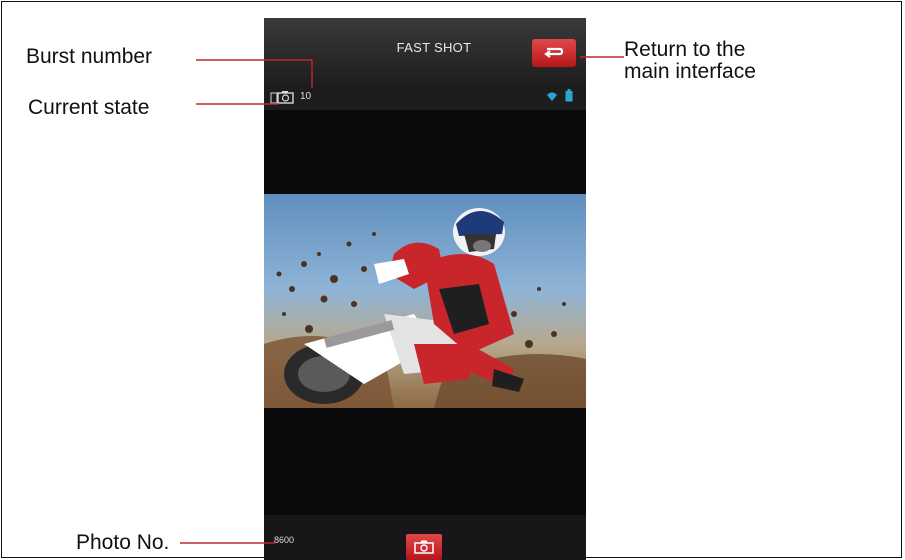 The image size is (905, 560). What do you see at coordinates (284, 540) in the screenshot?
I see `photo-count: 8600` at bounding box center [284, 540].